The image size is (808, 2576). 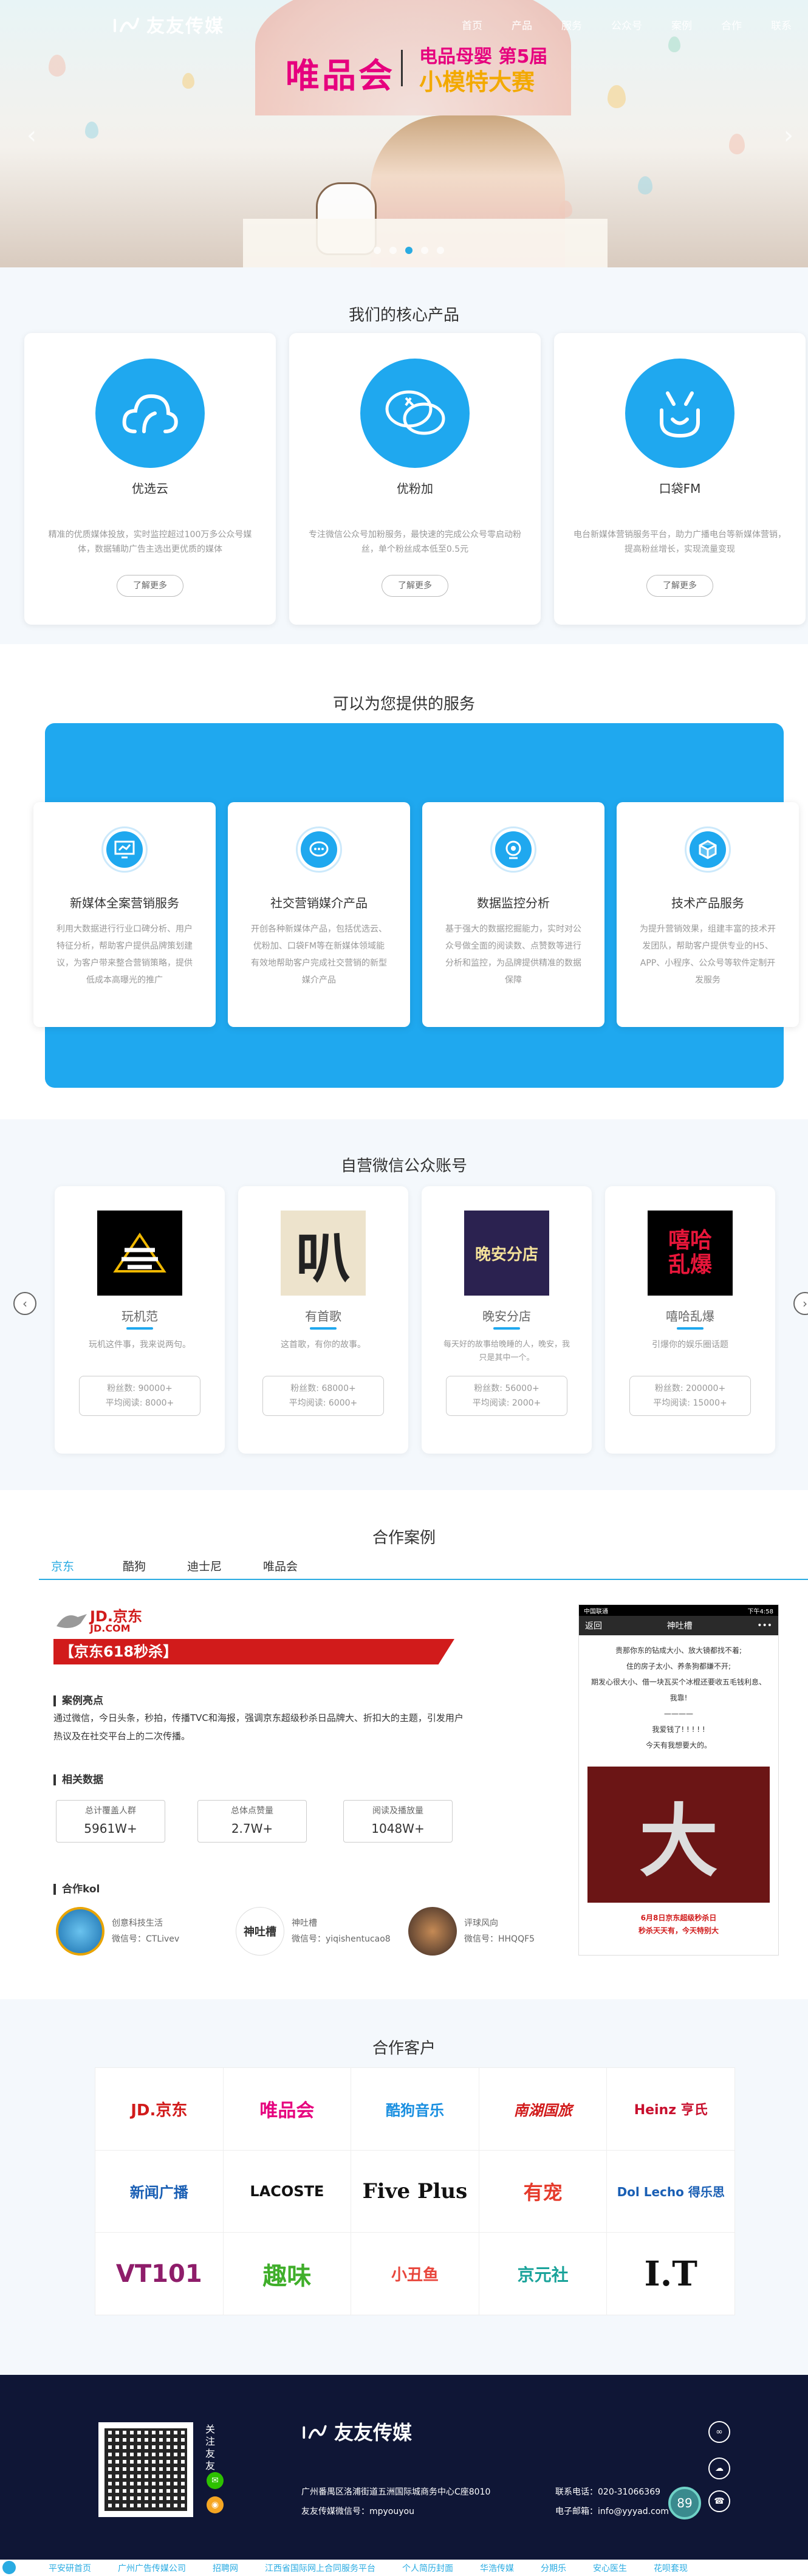 What do you see at coordinates (210, 2447) in the screenshot?
I see `qr-caption: 关注友友` at bounding box center [210, 2447].